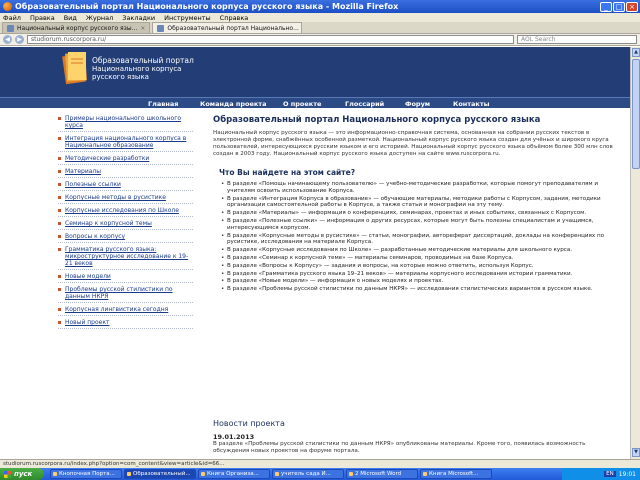 The image size is (640, 480). What do you see at coordinates (635, 253) in the screenshot?
I see `vertical-scrollbar: ▲ ▼` at bounding box center [635, 253].